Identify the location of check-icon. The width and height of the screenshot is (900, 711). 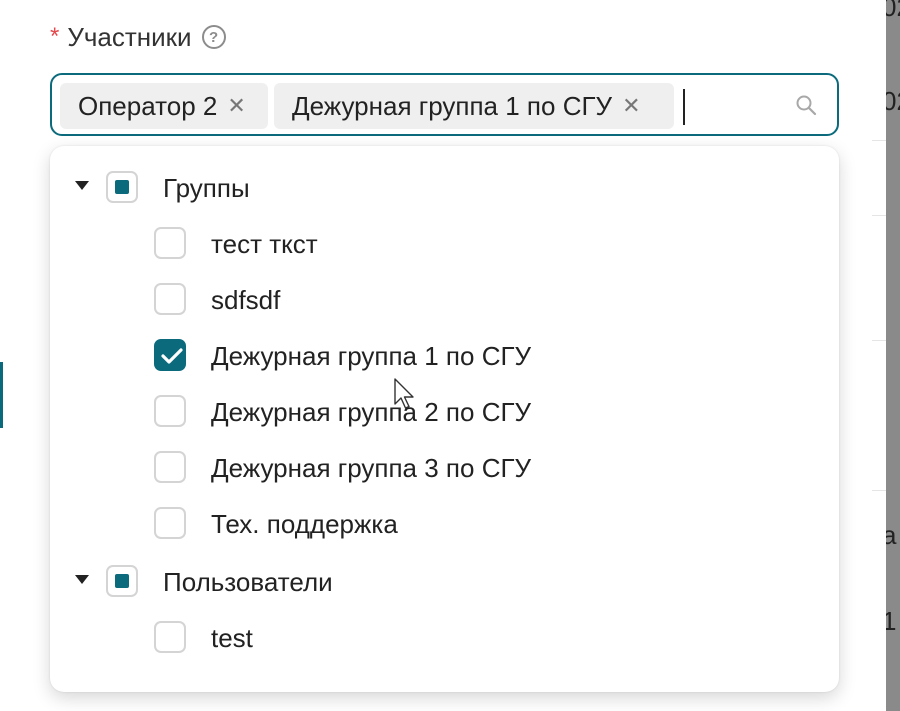
(172, 356).